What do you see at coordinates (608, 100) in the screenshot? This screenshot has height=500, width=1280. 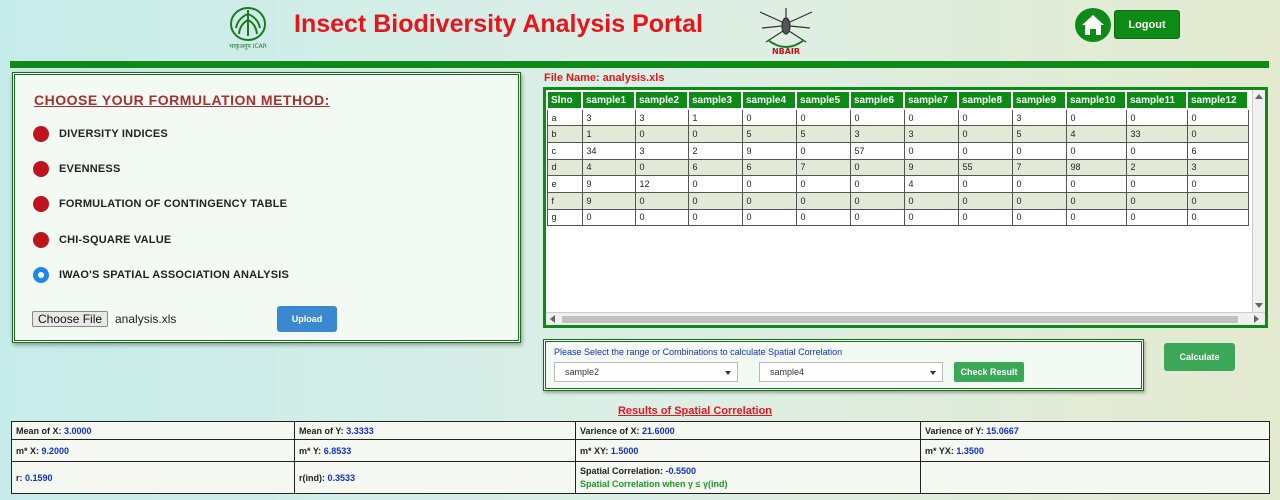 I see `column-header: sample1` at bounding box center [608, 100].